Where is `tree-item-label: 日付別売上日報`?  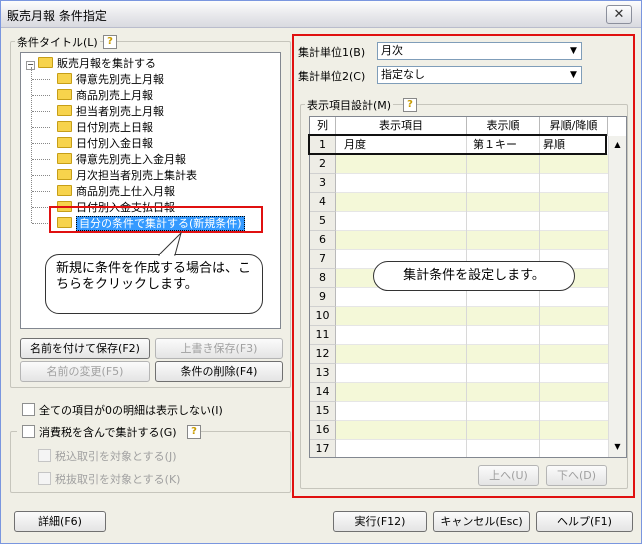
tree-item-label: 日付別売上日報 is located at coordinates (114, 127).